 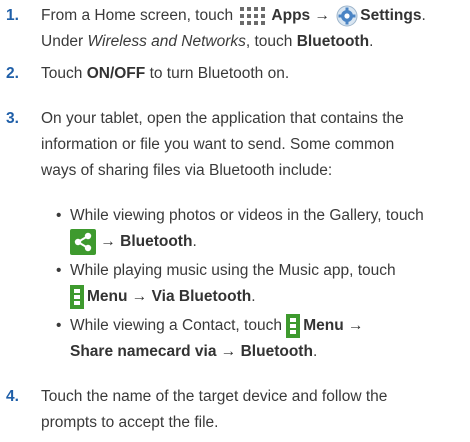 What do you see at coordinates (116, 73) in the screenshot?
I see `onoff-label: ON/OFF` at bounding box center [116, 73].